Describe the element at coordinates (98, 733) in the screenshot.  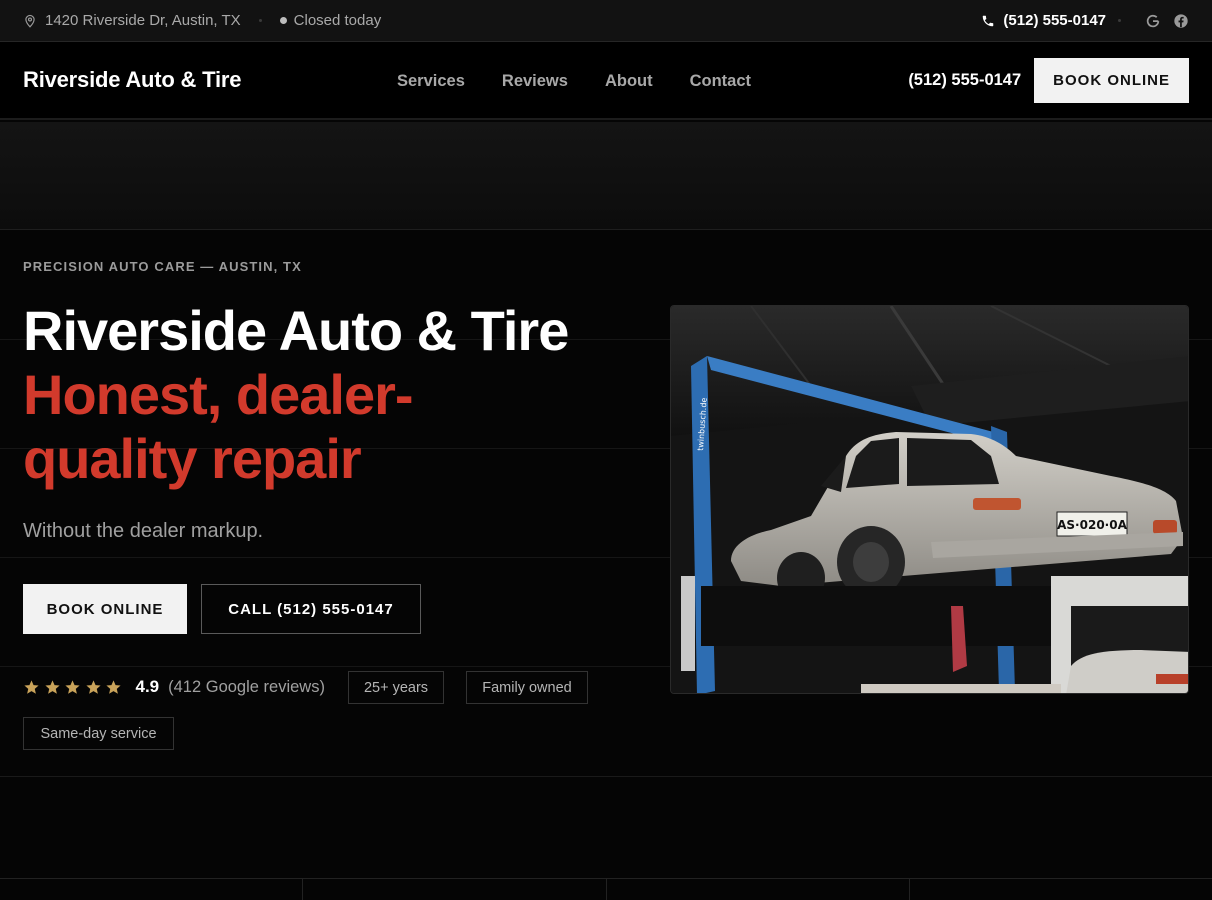
I see `badge-same-day: Same-day service` at that location.